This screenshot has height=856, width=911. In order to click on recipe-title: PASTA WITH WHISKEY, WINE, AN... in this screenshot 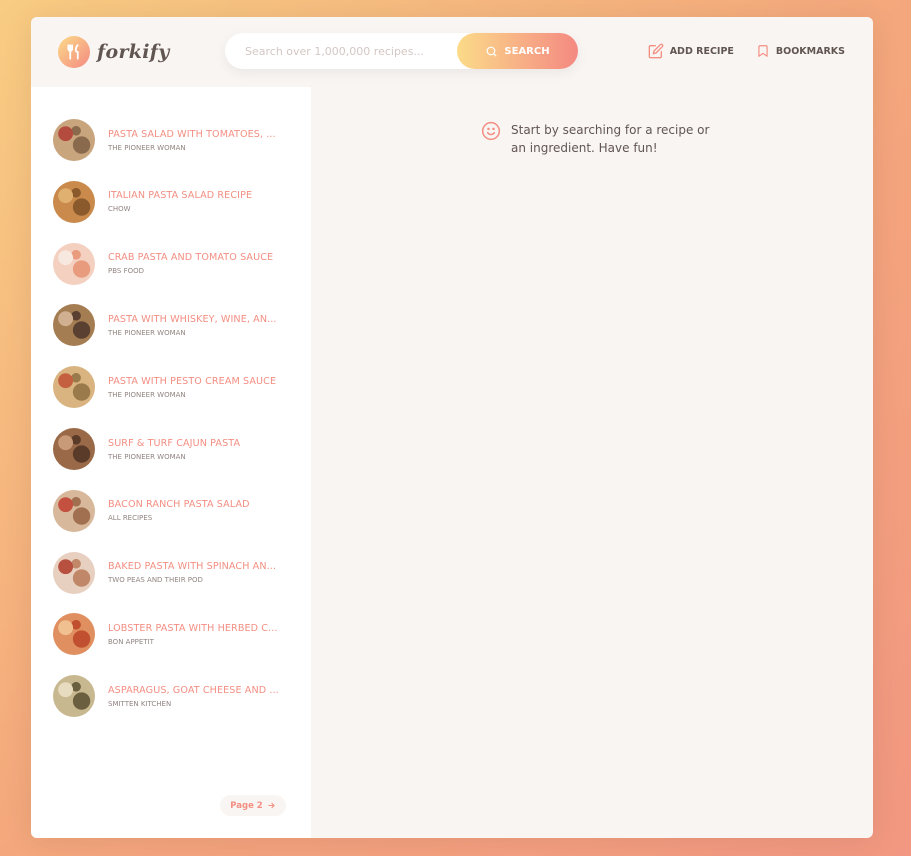, I will do `click(192, 319)`.